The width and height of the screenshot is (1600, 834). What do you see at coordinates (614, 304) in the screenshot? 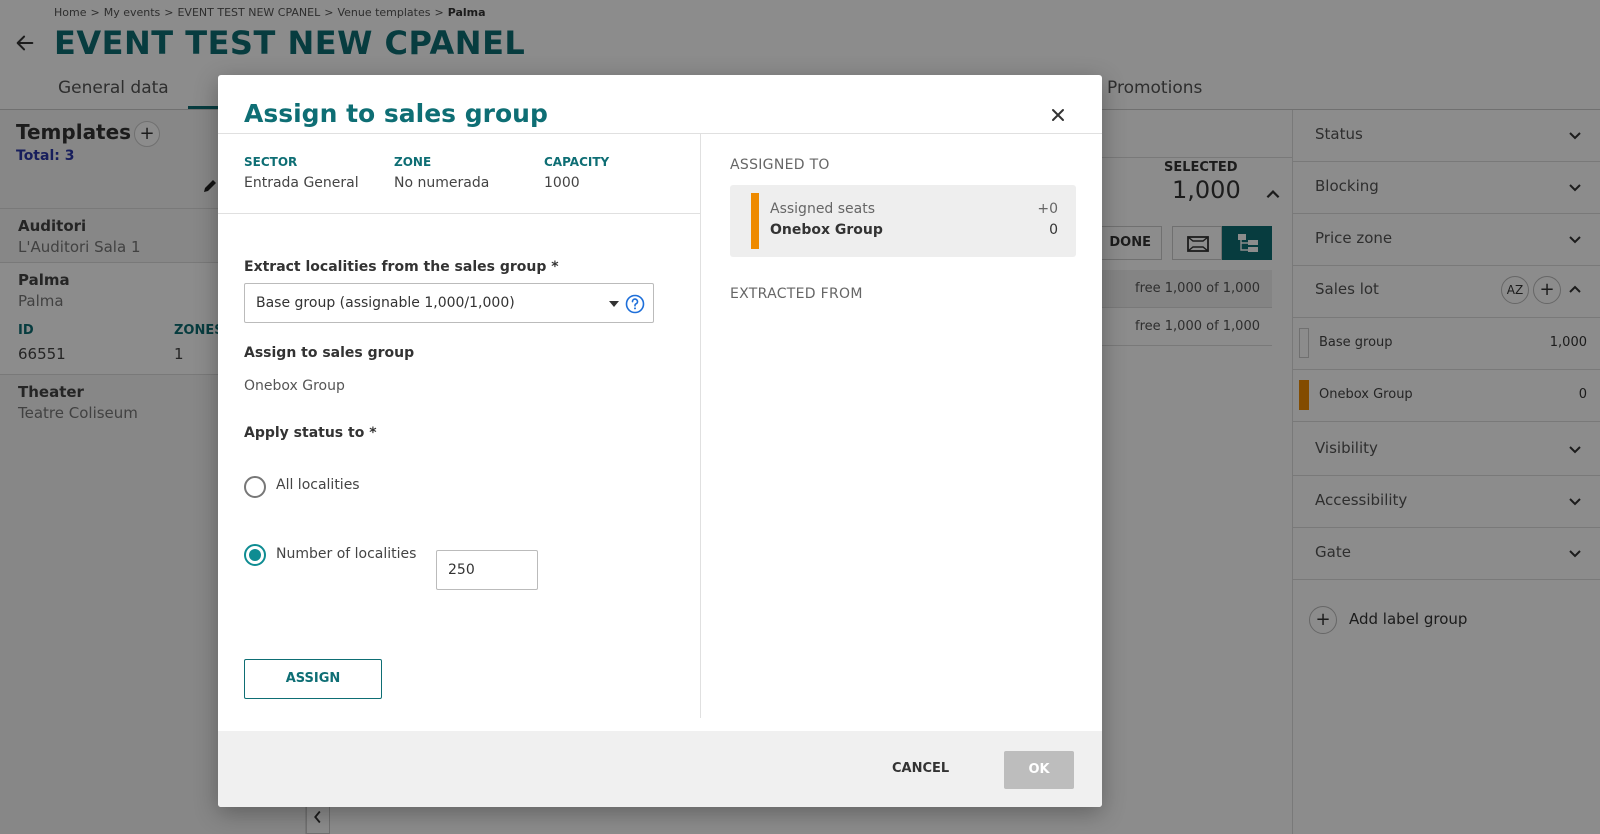
I see `caret-down-icon` at bounding box center [614, 304].